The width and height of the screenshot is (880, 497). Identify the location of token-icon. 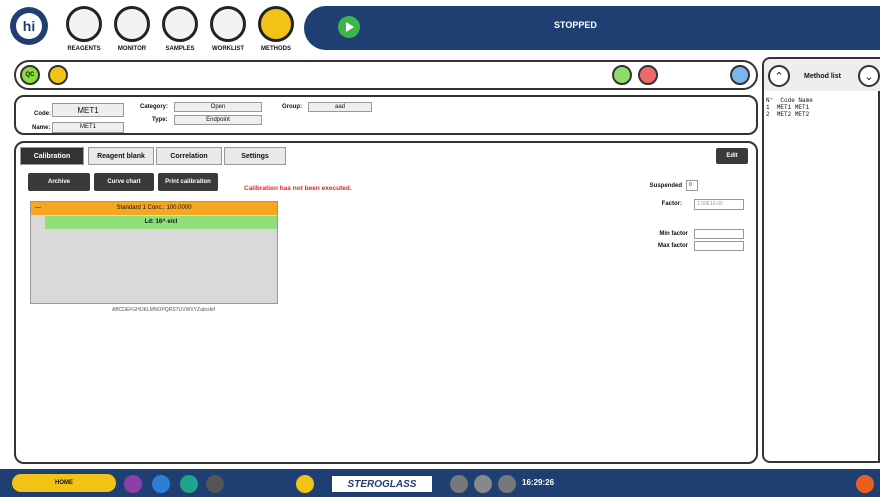
(305, 484).